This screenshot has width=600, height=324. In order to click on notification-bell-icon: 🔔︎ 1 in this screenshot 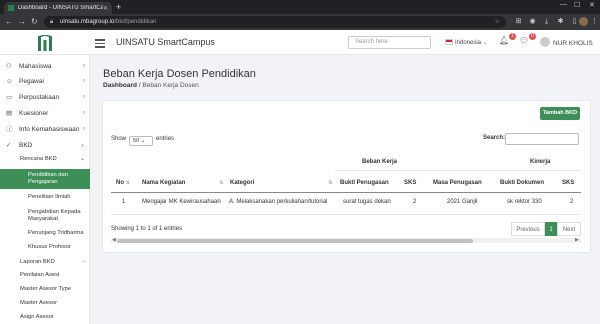, I will do `click(507, 40)`.